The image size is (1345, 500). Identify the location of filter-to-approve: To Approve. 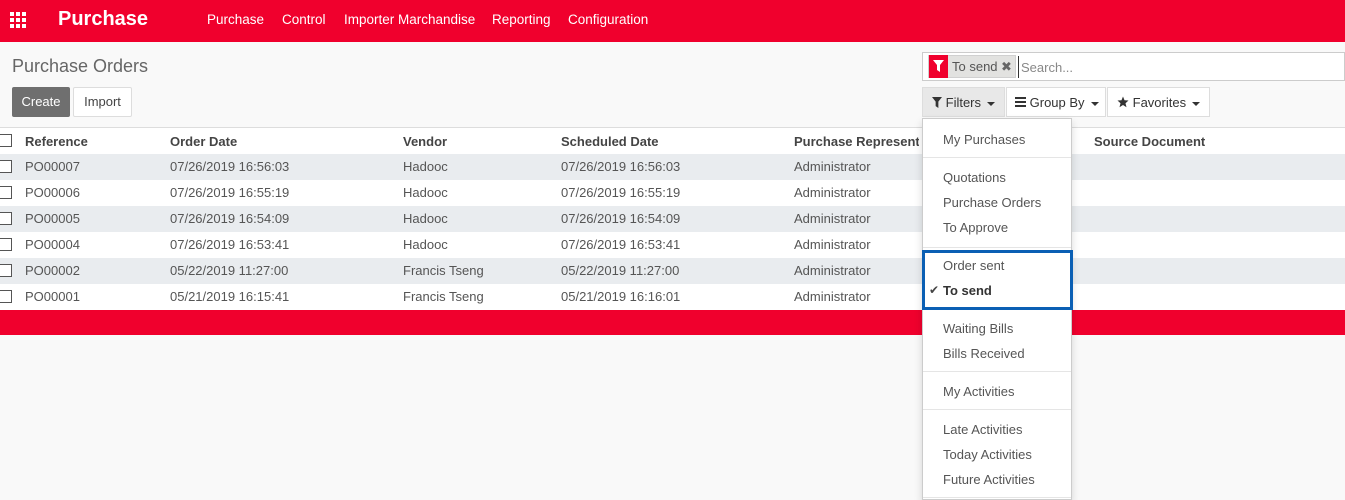
(975, 227).